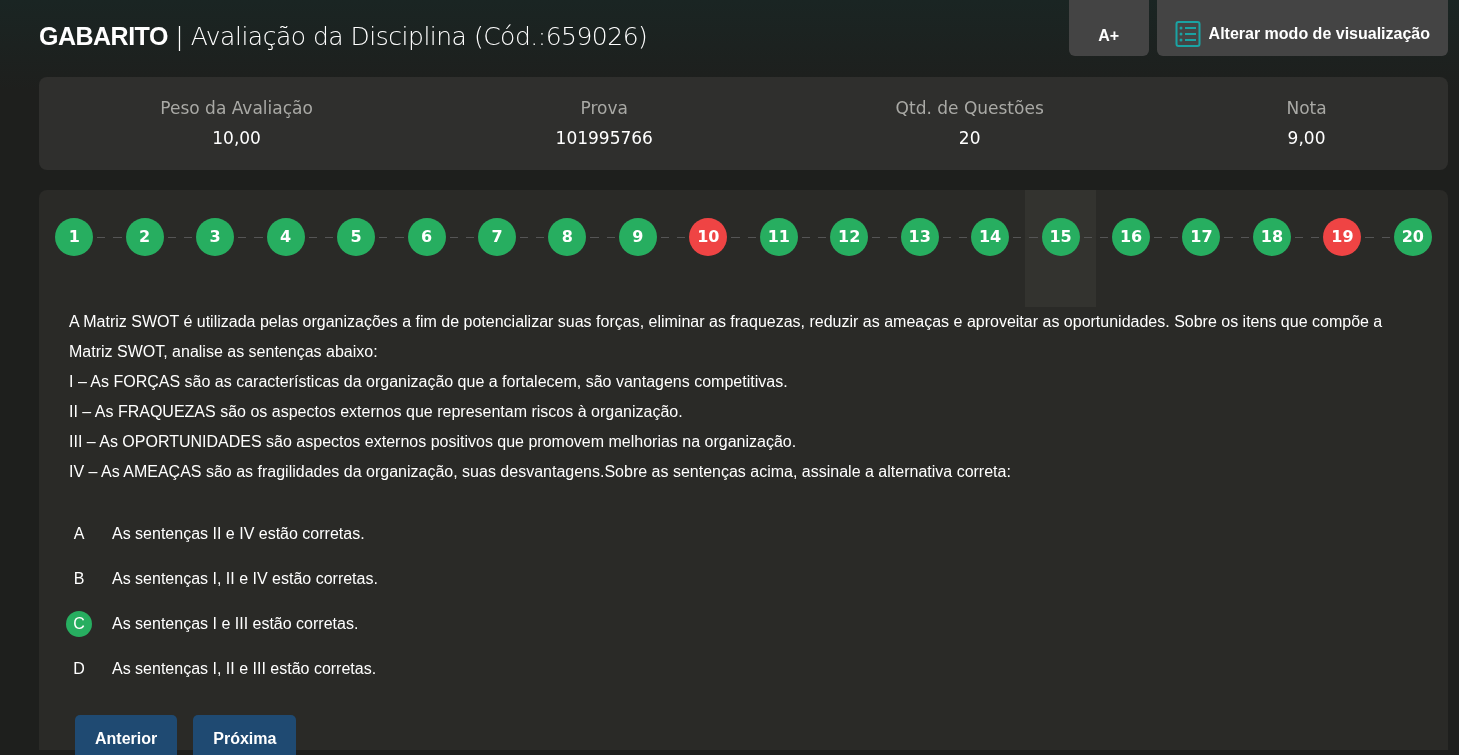  Describe the element at coordinates (426, 237) in the screenshot. I see `question-number-button: 6` at that location.